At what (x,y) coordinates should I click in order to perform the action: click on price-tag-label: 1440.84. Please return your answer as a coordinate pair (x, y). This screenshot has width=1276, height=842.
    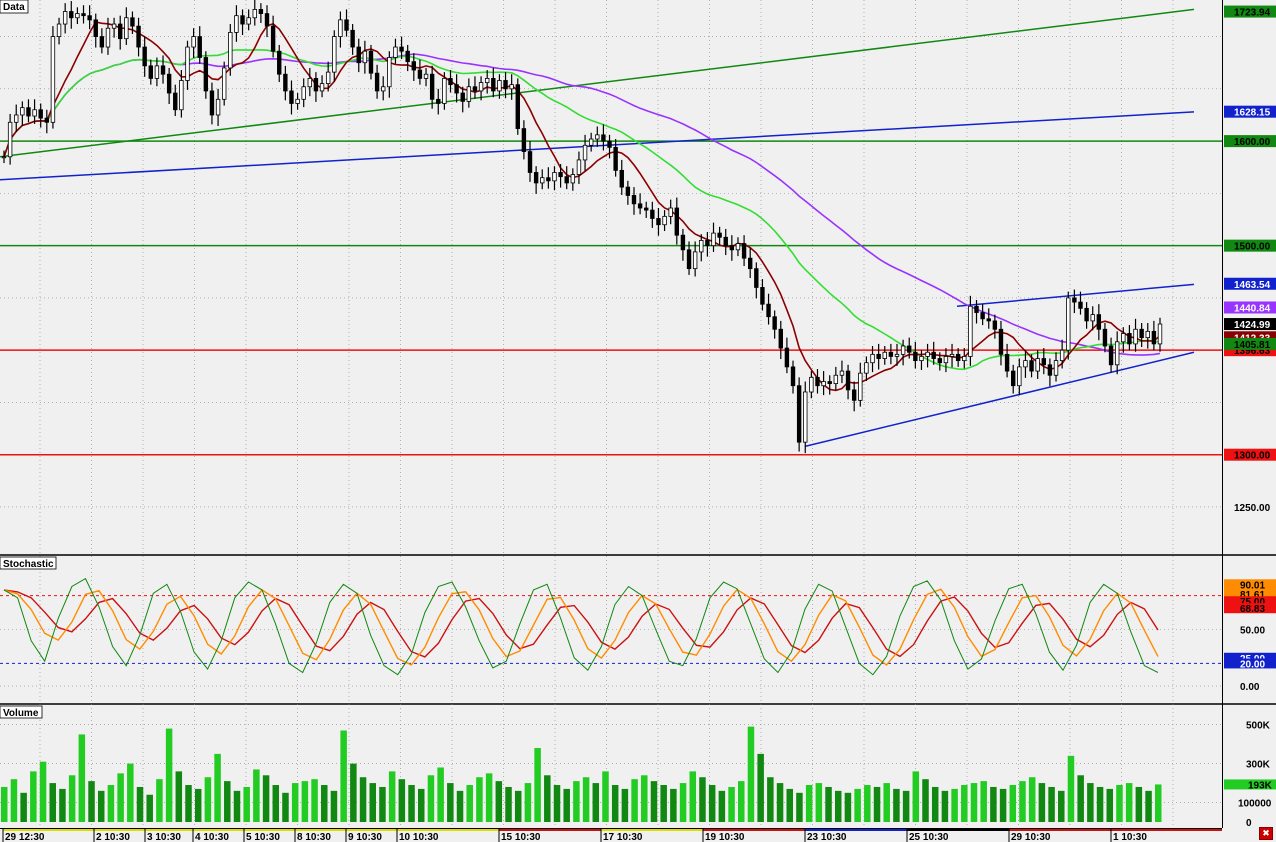
    Looking at the image, I should click on (1252, 308).